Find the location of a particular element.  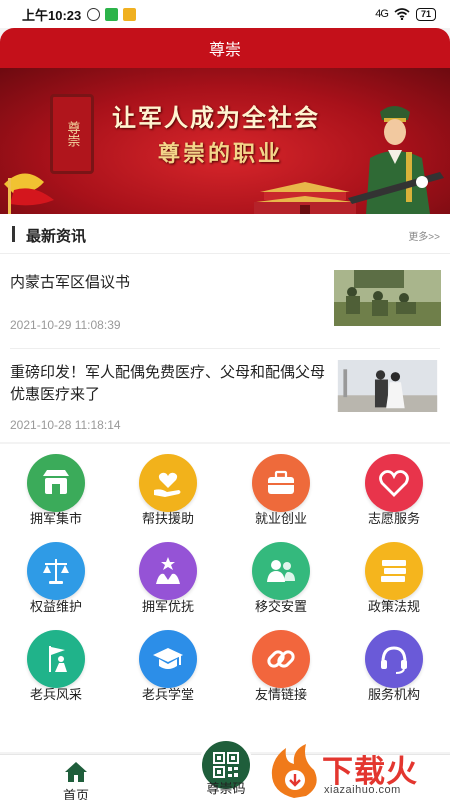

headset-icon is located at coordinates (394, 659).